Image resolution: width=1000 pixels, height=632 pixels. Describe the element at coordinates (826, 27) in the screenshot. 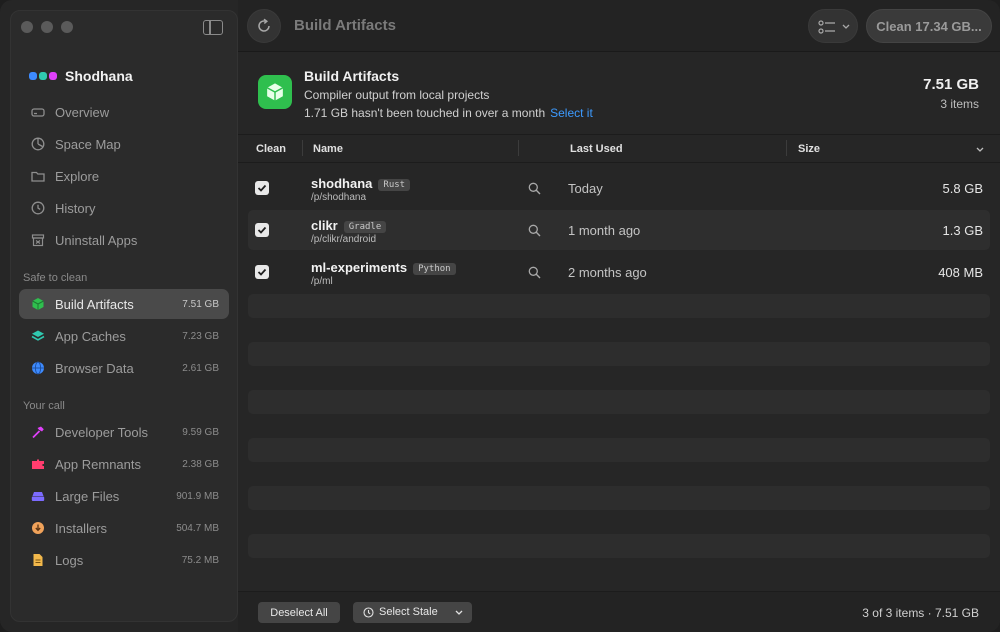

I see `list-options-icon` at that location.